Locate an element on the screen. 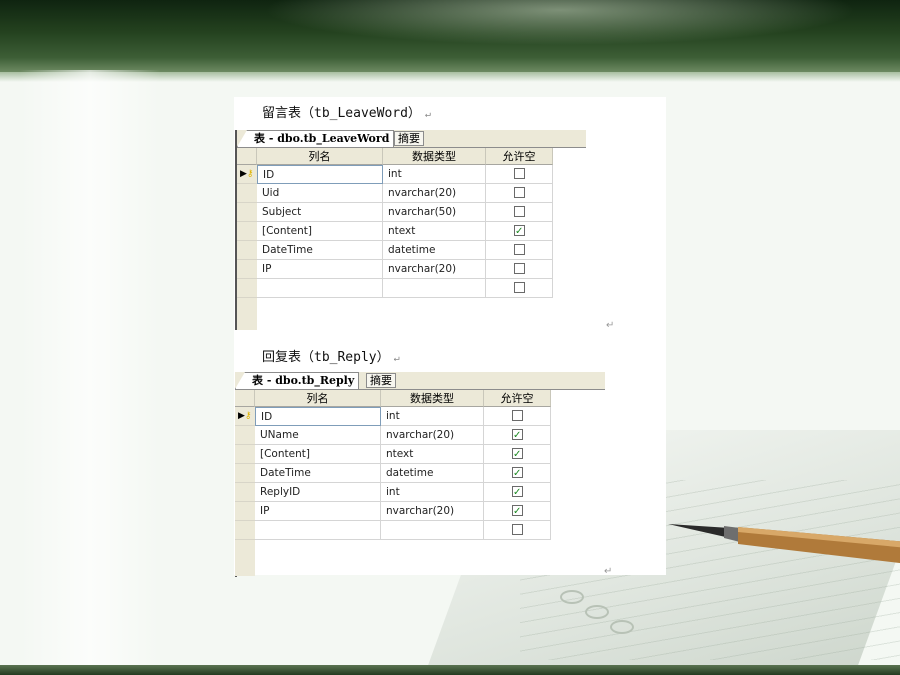 This screenshot has width=900, height=675. slide-left-glow is located at coordinates (90, 370).